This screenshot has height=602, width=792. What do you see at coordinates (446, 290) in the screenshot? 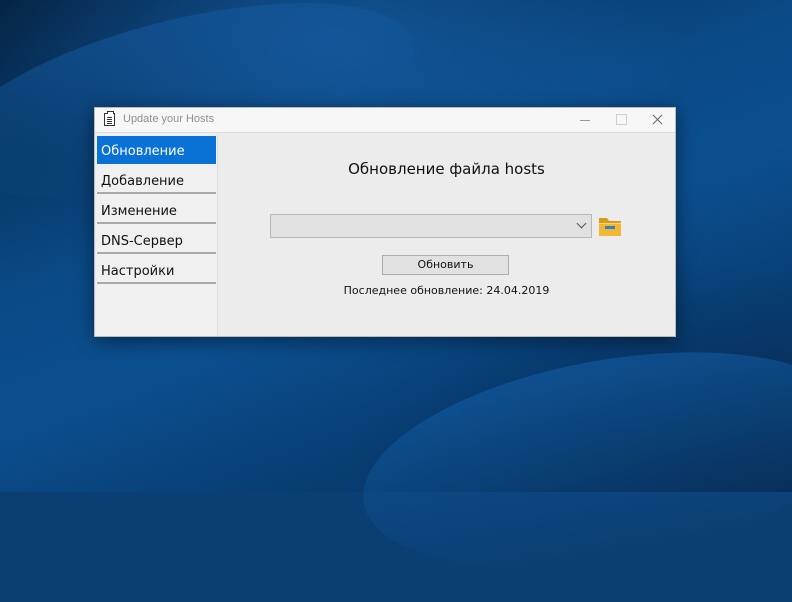
I see `last-update-status: Последнее обновление: 24.04.2019` at bounding box center [446, 290].